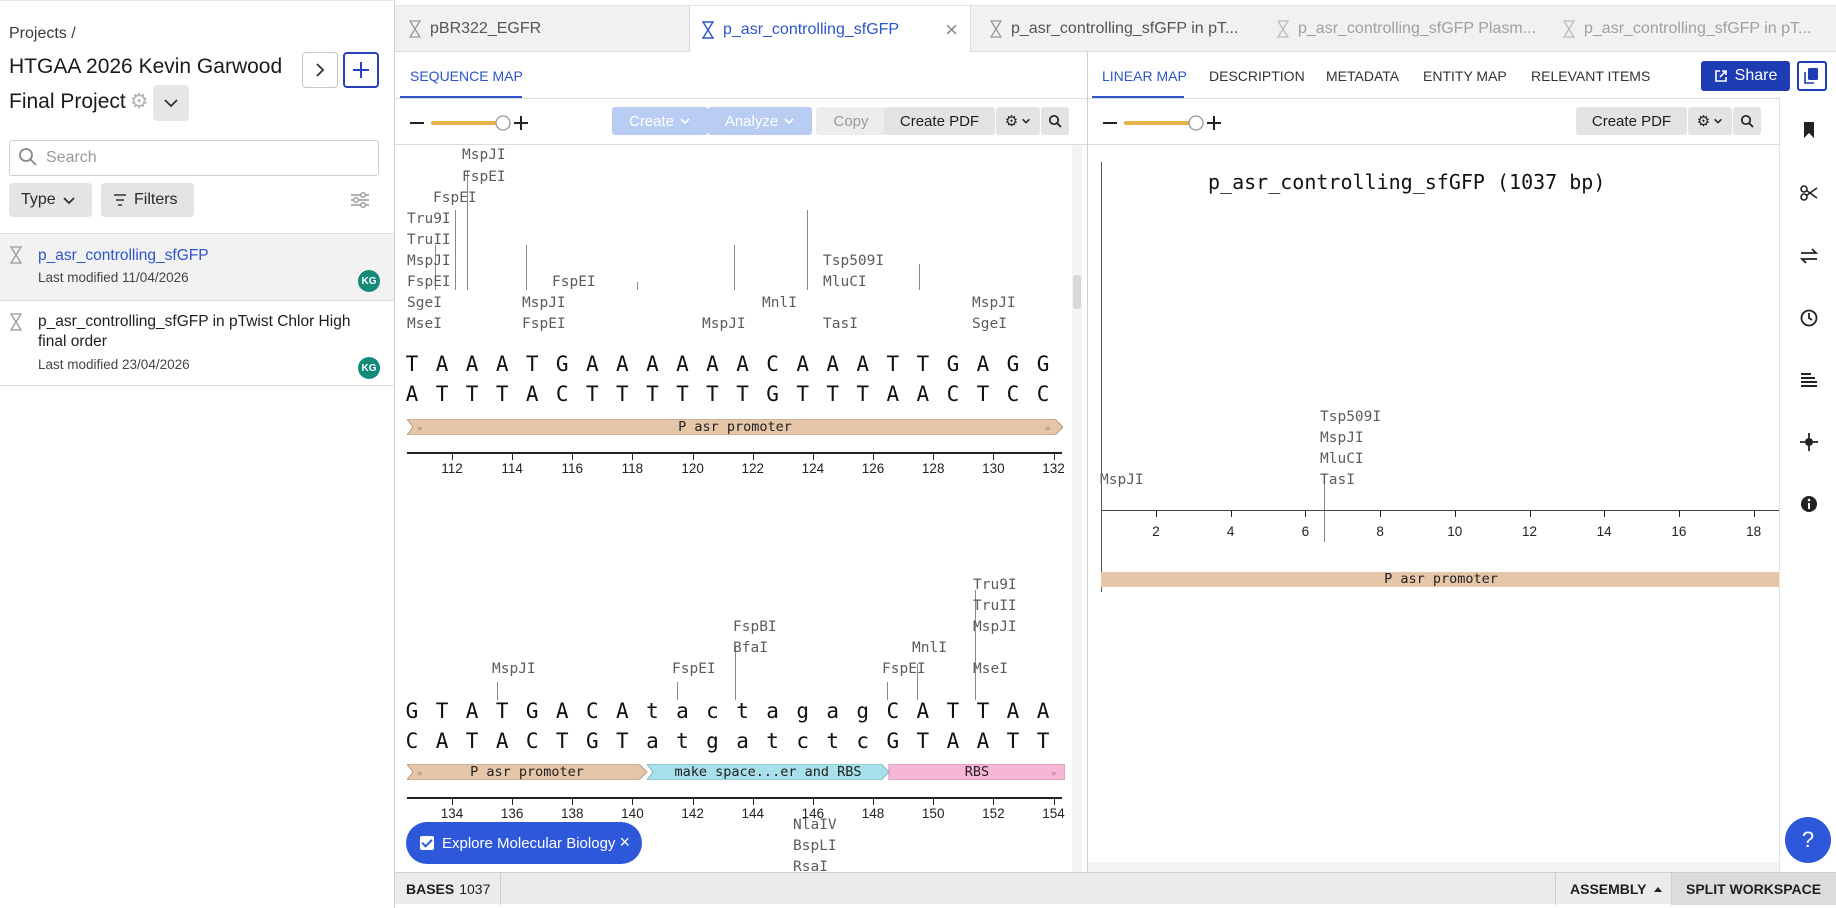 The width and height of the screenshot is (1836, 908). I want to click on enzyme-label: NlaIV, so click(815, 825).